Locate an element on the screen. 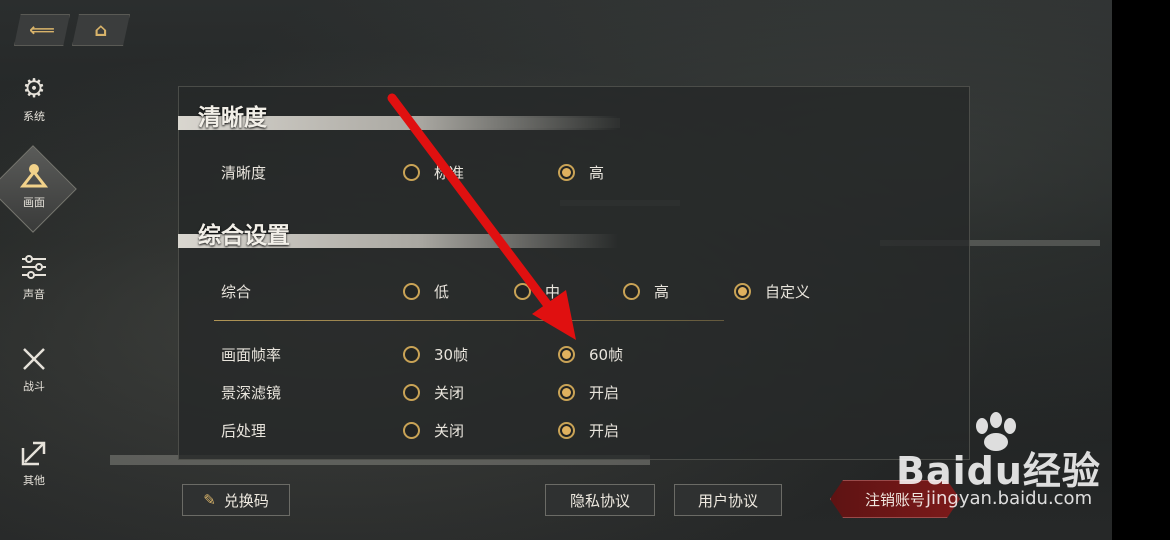 Image resolution: width=1170 pixels, height=540 pixels. row-label-clarity: 清晰度 is located at coordinates (244, 173).